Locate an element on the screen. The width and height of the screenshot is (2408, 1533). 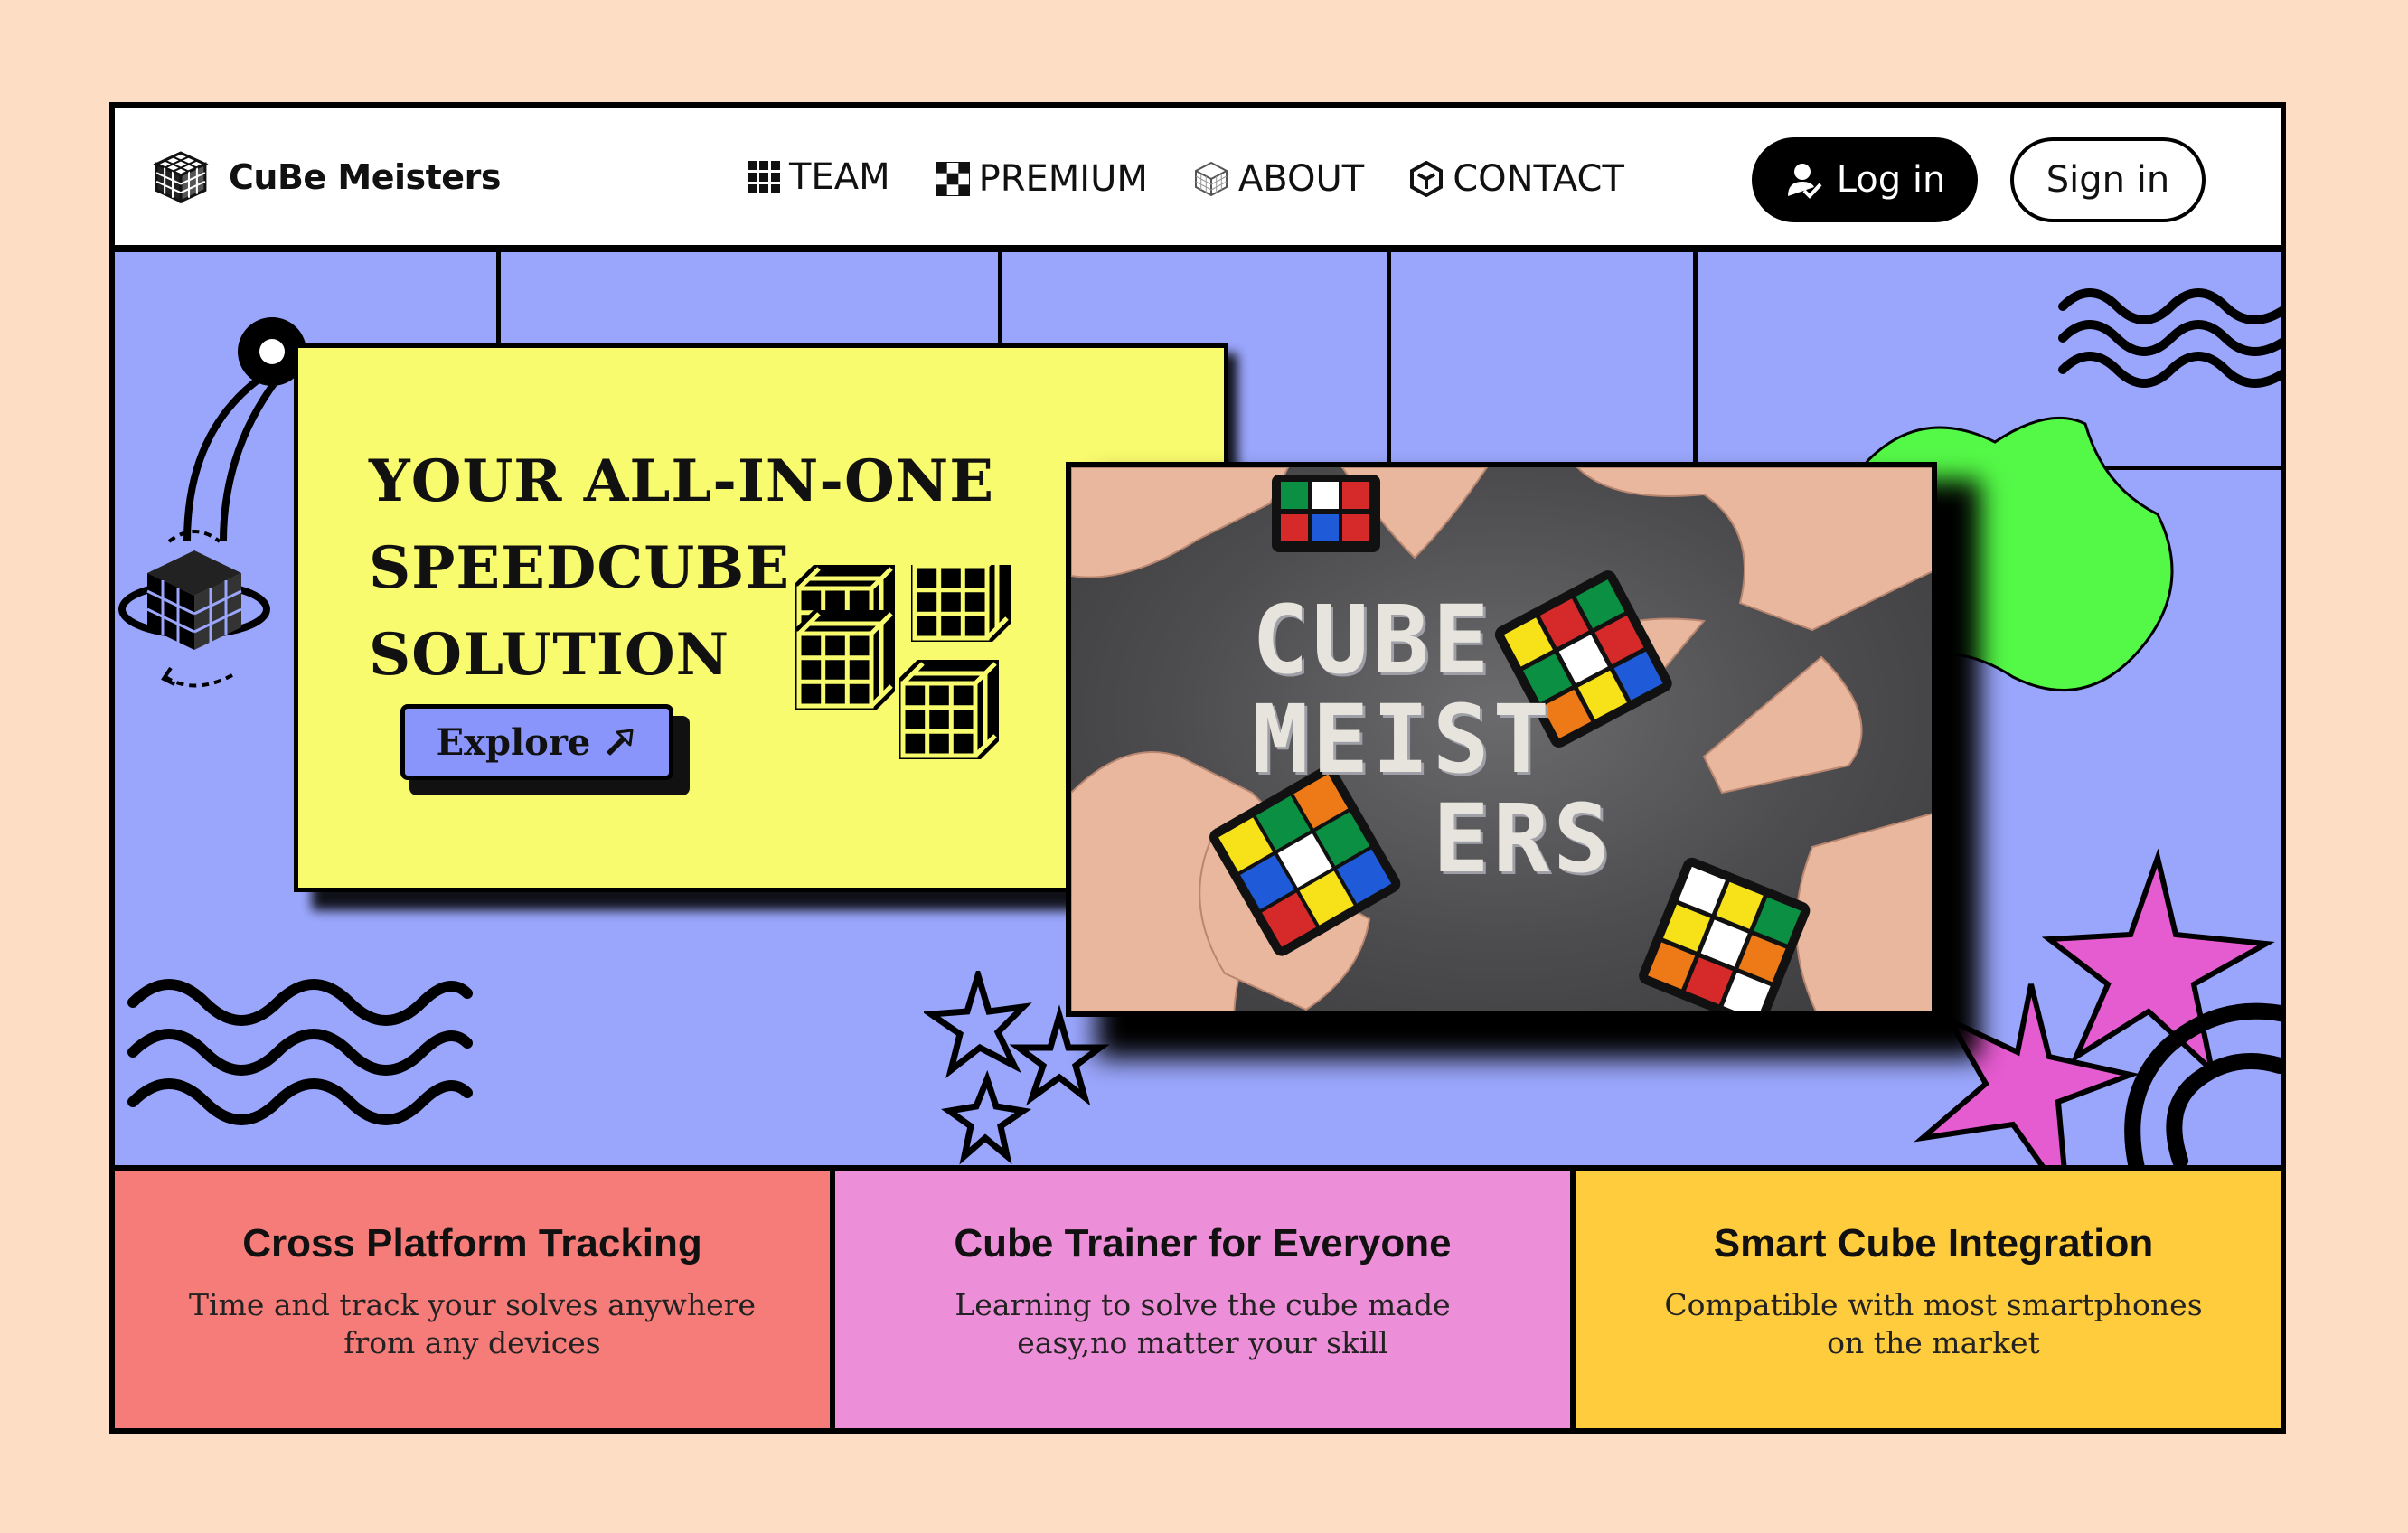
wireframe-cube-icon is located at coordinates (1211, 179).